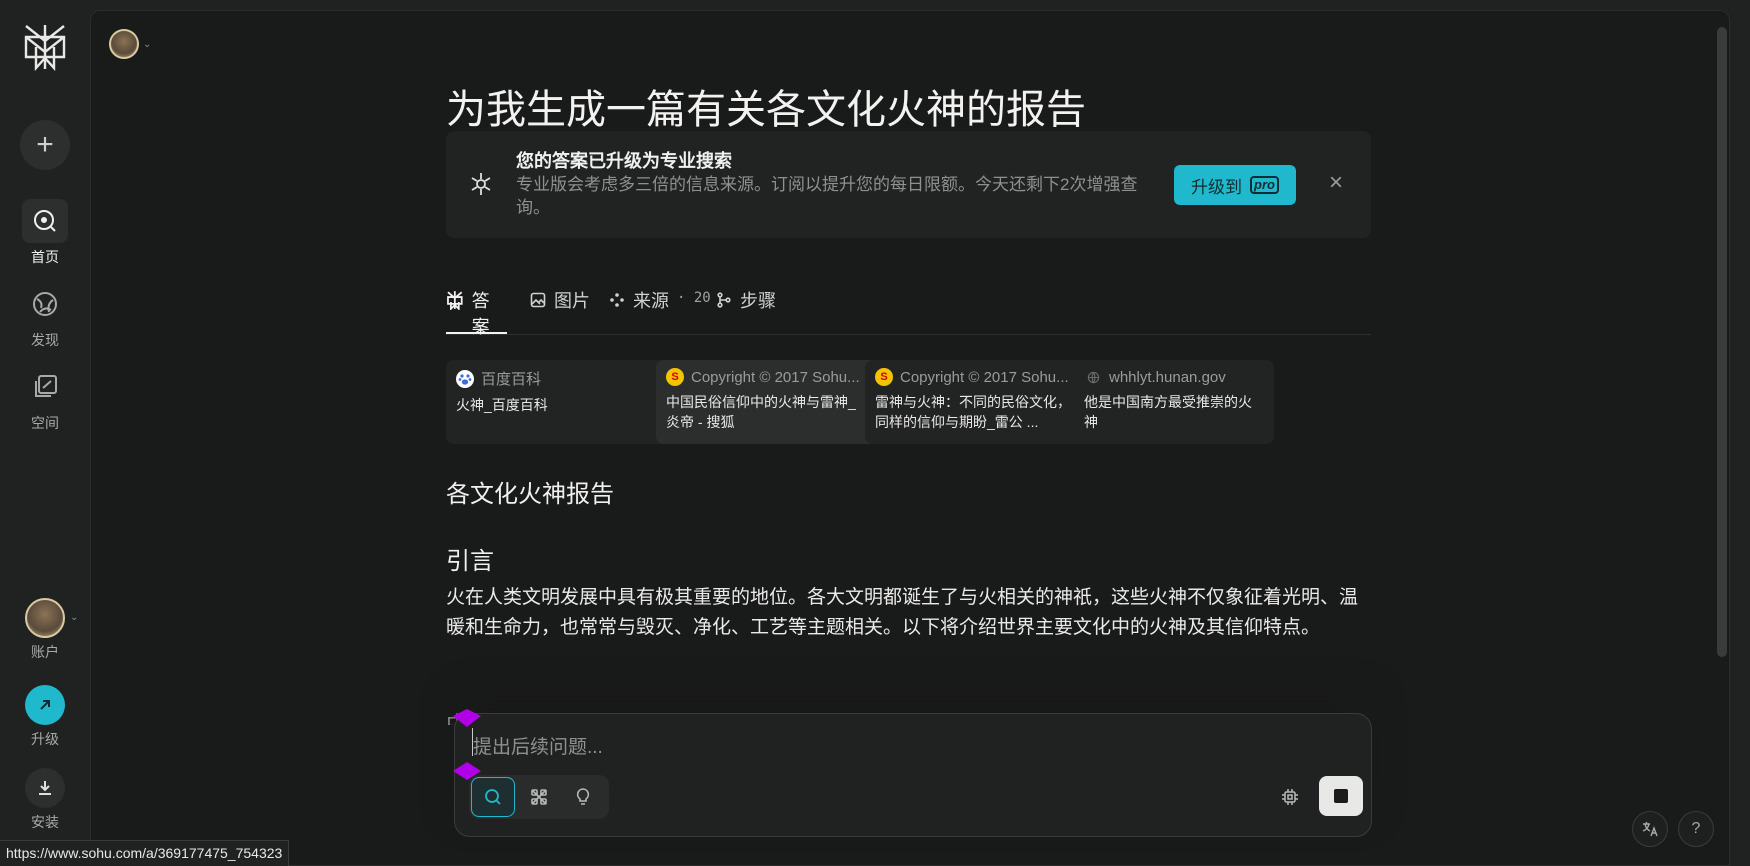  I want to click on stop-button, so click(1341, 796).